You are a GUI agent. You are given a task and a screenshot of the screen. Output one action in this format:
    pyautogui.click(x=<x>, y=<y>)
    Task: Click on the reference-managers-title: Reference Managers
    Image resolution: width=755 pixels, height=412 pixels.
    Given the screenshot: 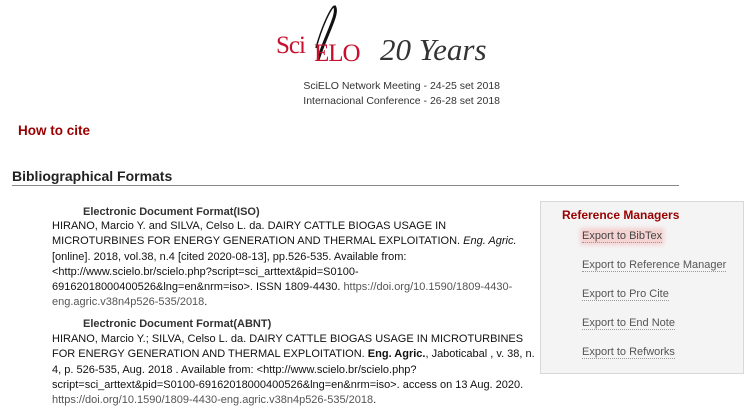 What is the action you would take?
    pyautogui.click(x=621, y=215)
    